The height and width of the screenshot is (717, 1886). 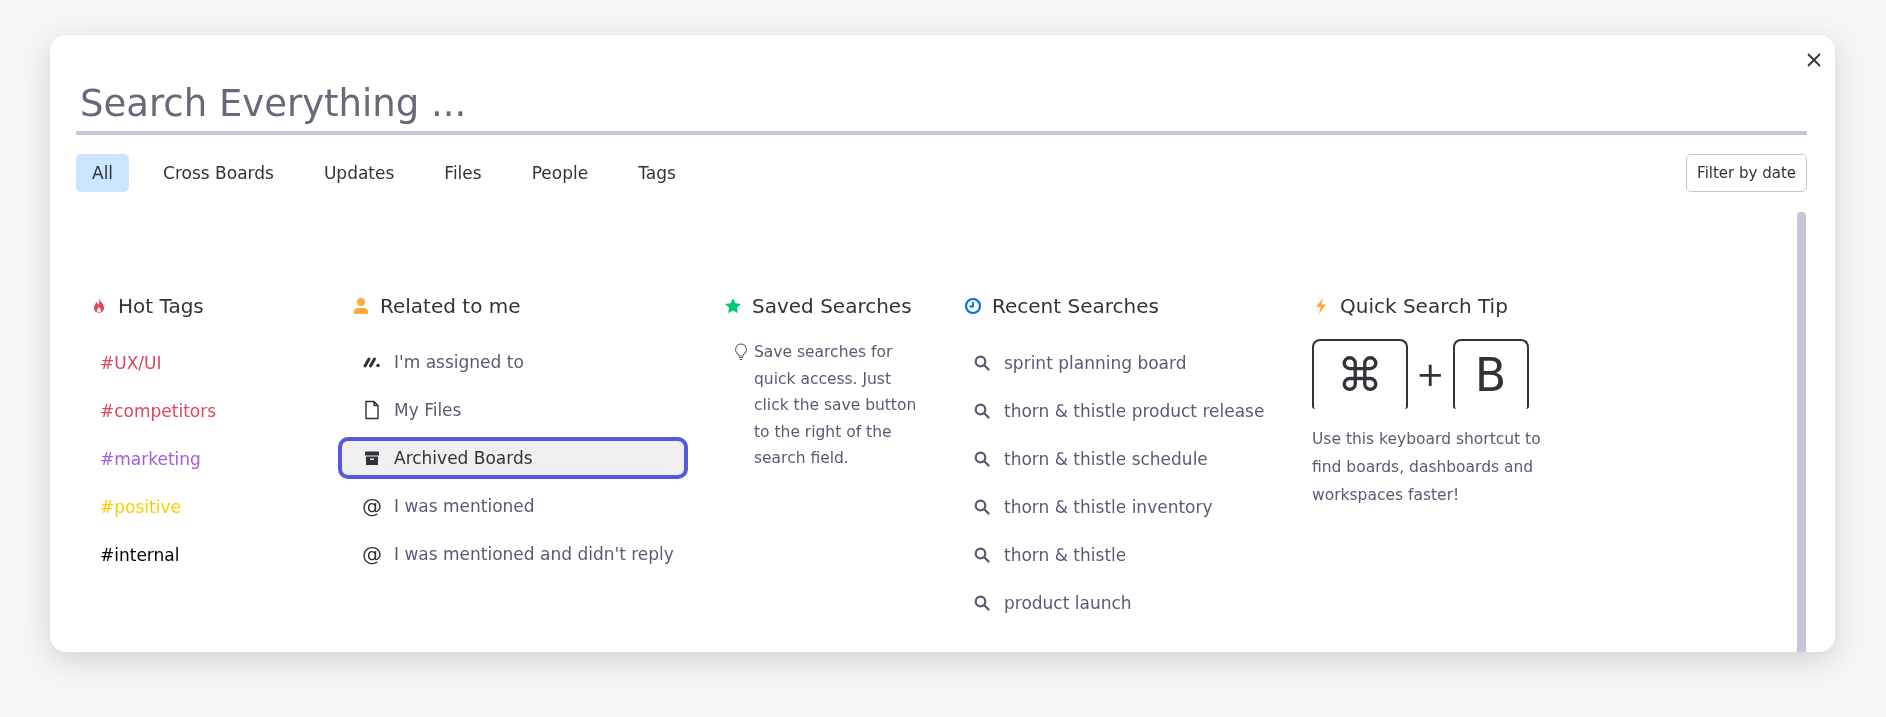 I want to click on section-heading: Hot Tags, so click(x=161, y=306).